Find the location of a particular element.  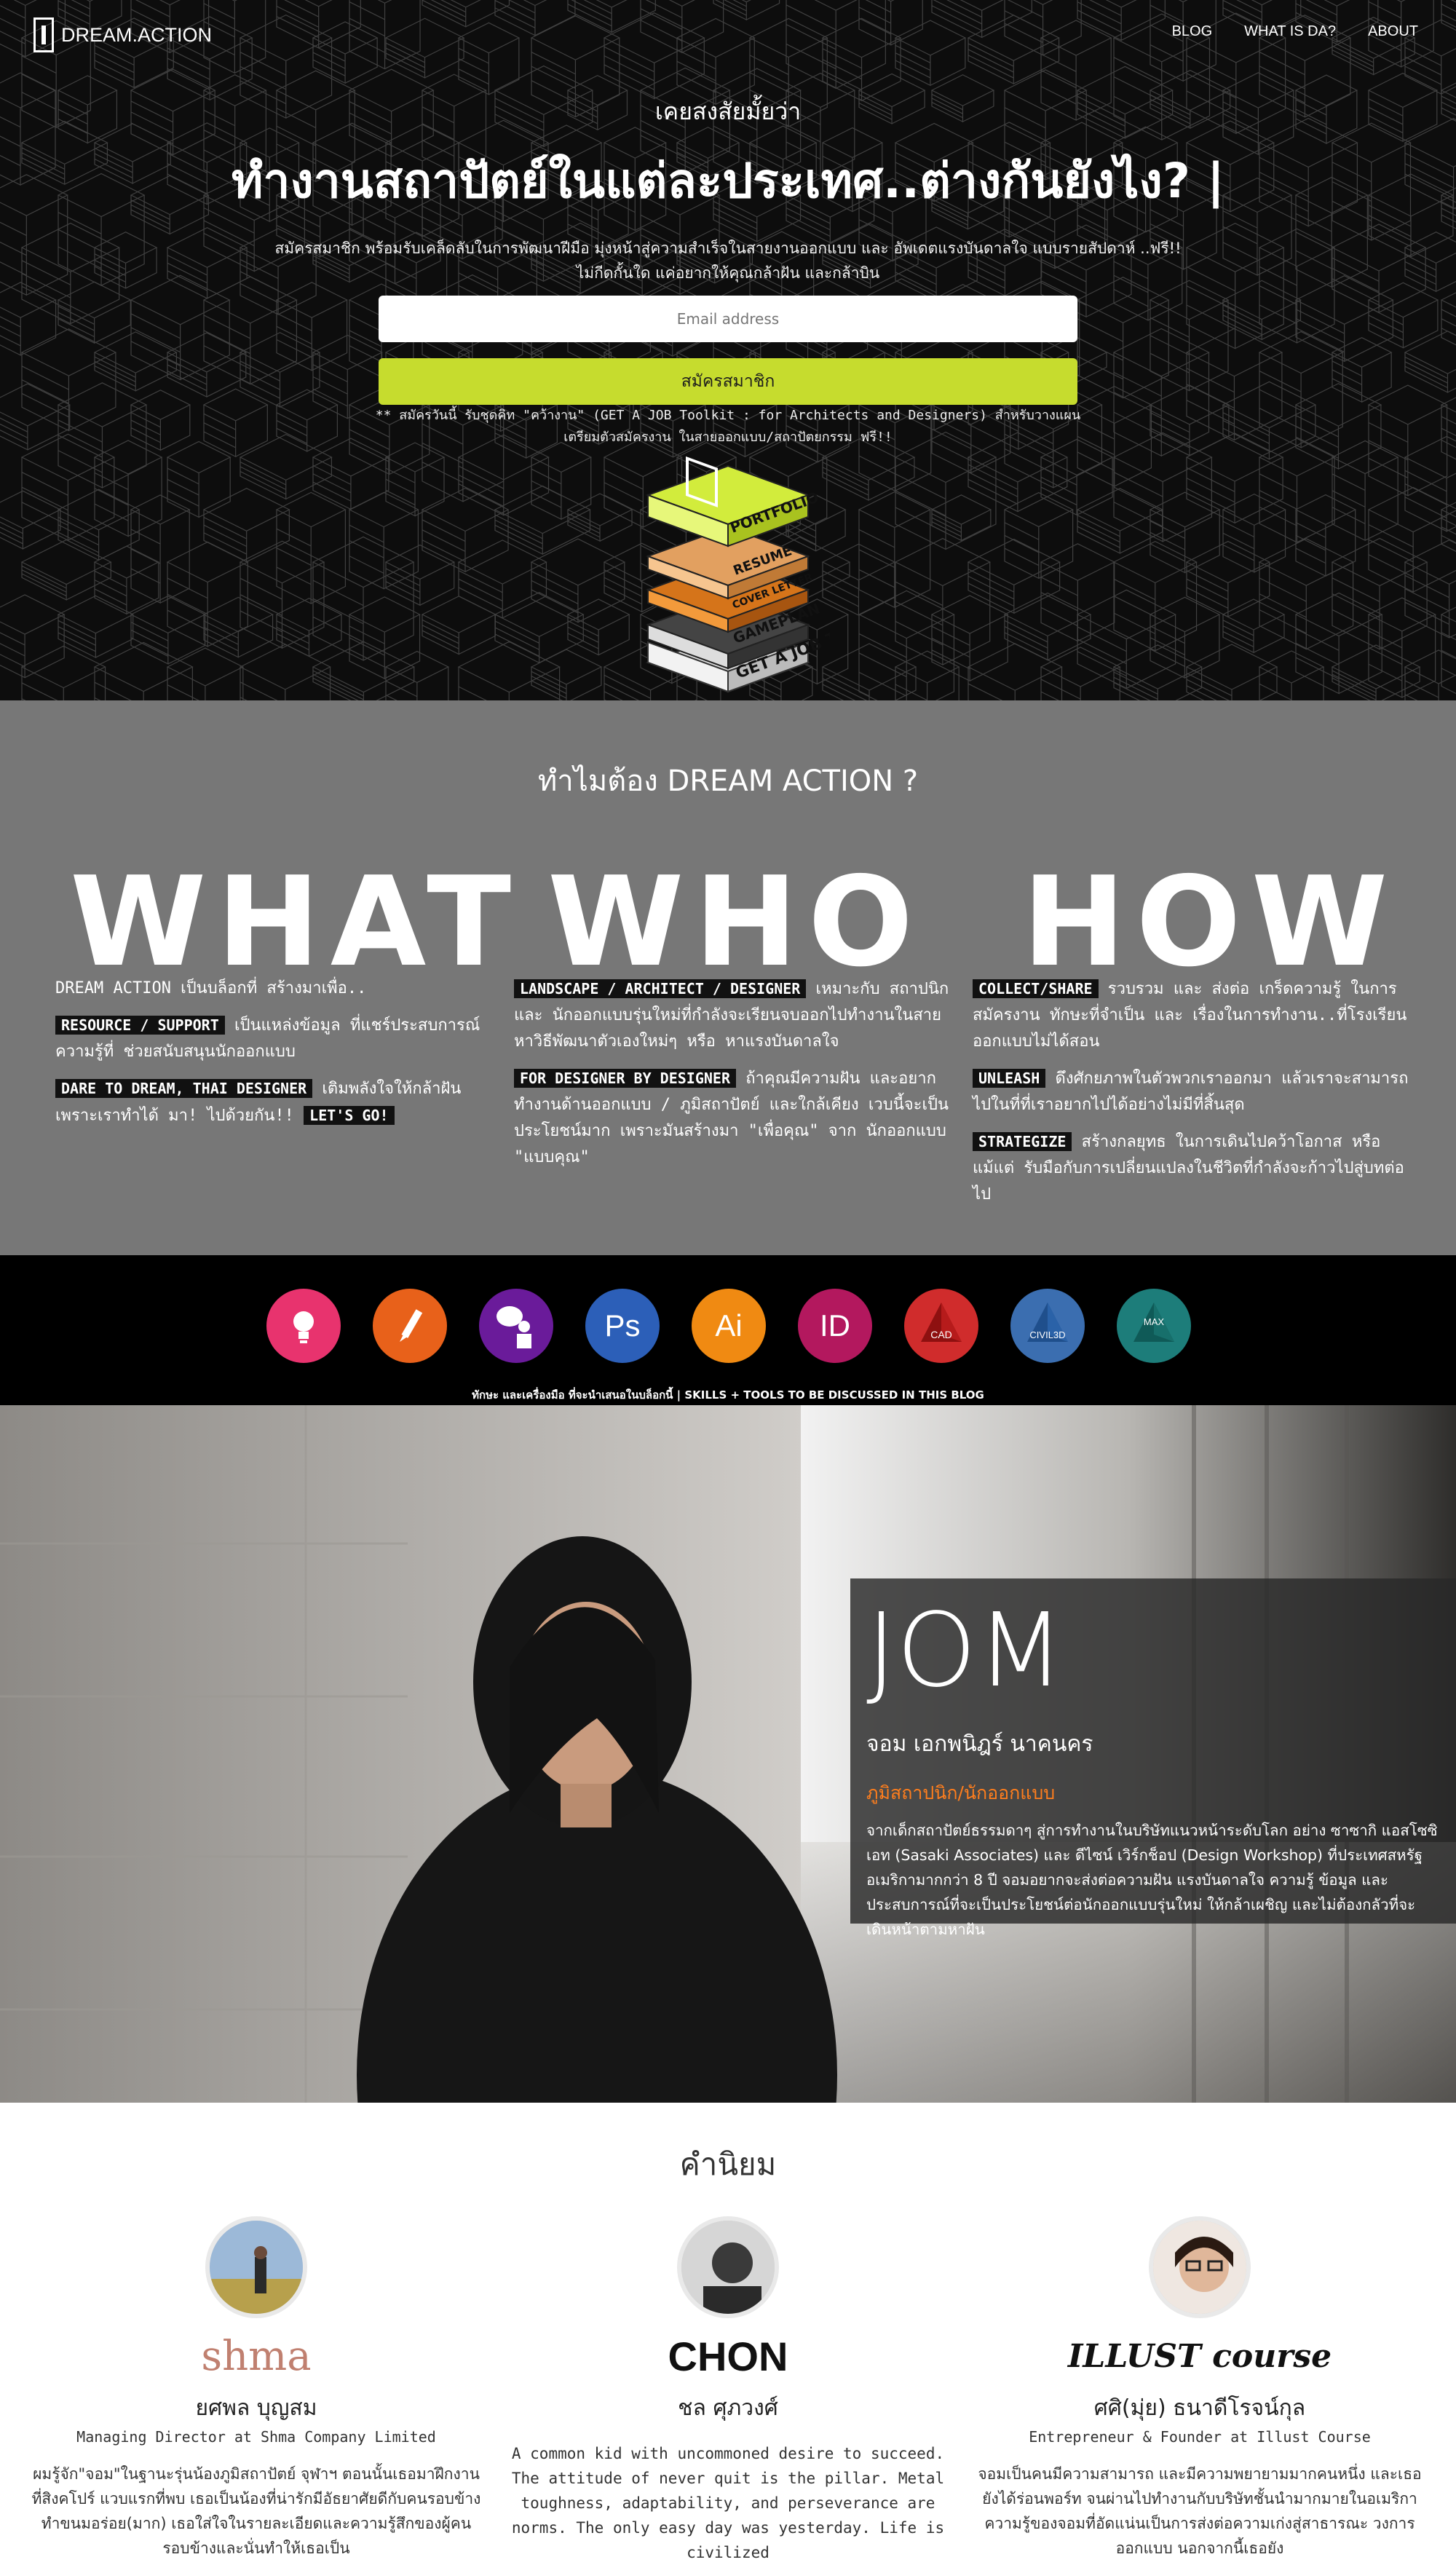

jom-name: JOM is located at coordinates (965, 1651).